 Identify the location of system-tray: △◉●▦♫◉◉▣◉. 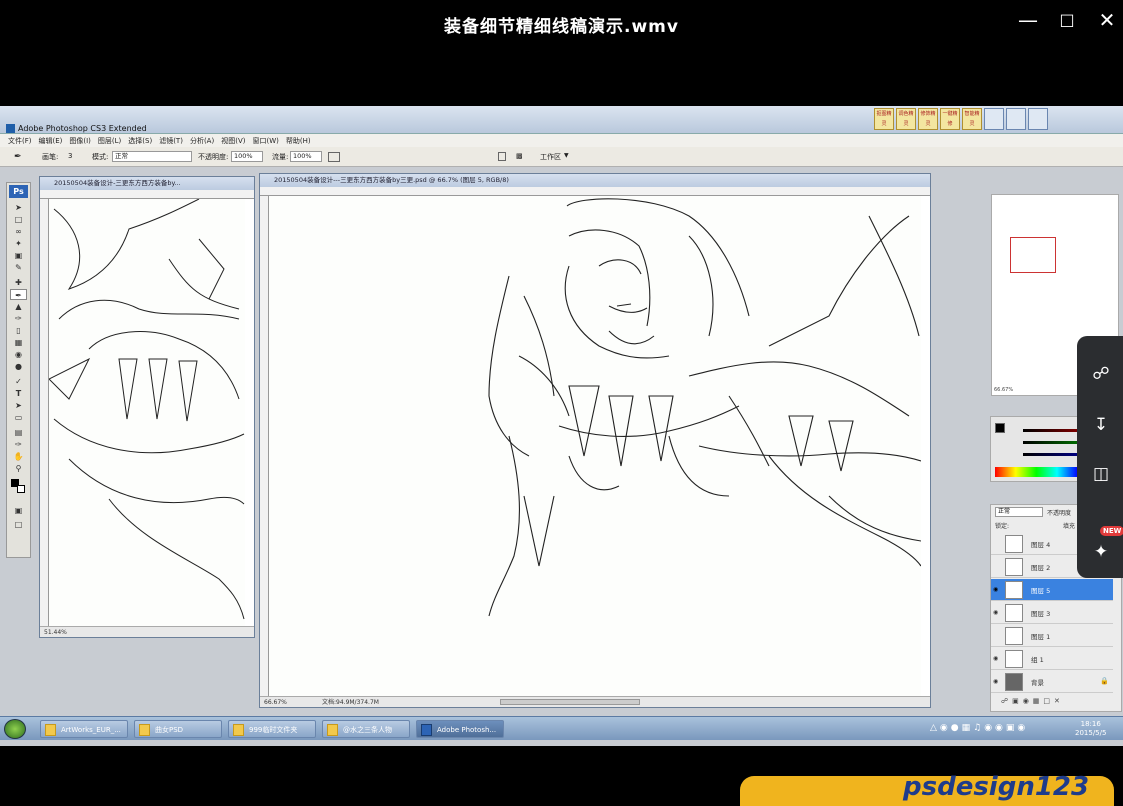
(979, 728).